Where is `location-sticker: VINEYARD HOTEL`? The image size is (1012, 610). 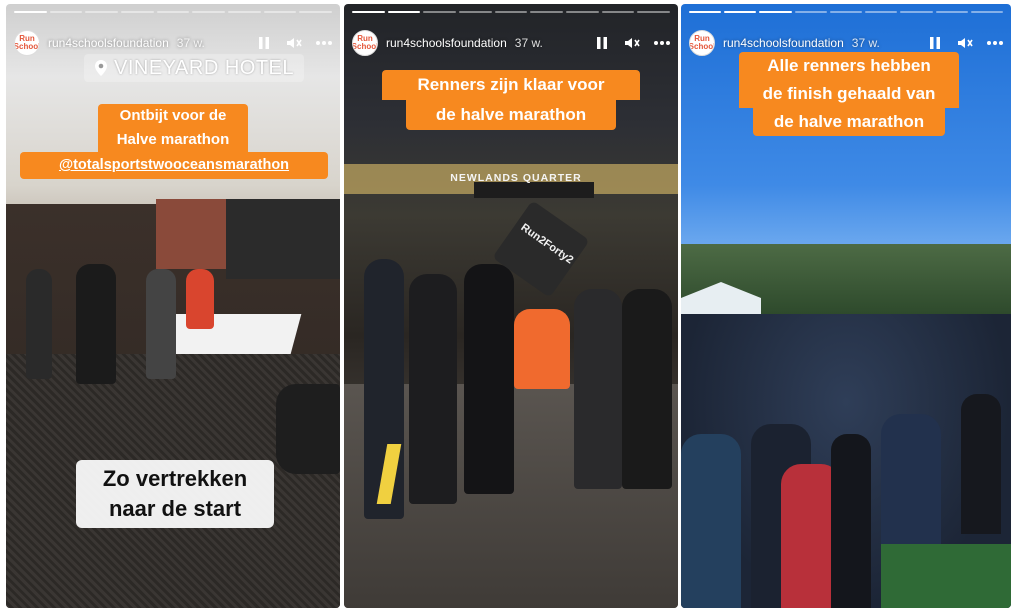 location-sticker: VINEYARD HOTEL is located at coordinates (194, 68).